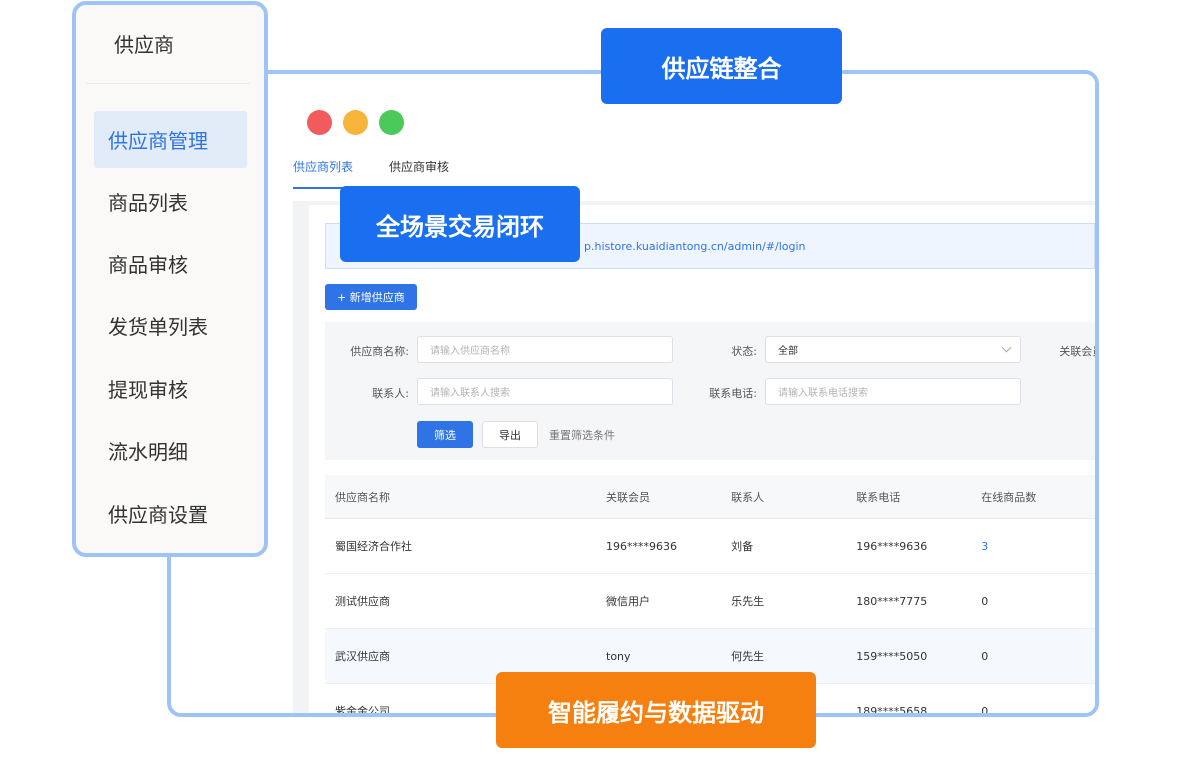  Describe the element at coordinates (545, 391) in the screenshot. I see `contact-input: 请输入联系人搜索` at that location.